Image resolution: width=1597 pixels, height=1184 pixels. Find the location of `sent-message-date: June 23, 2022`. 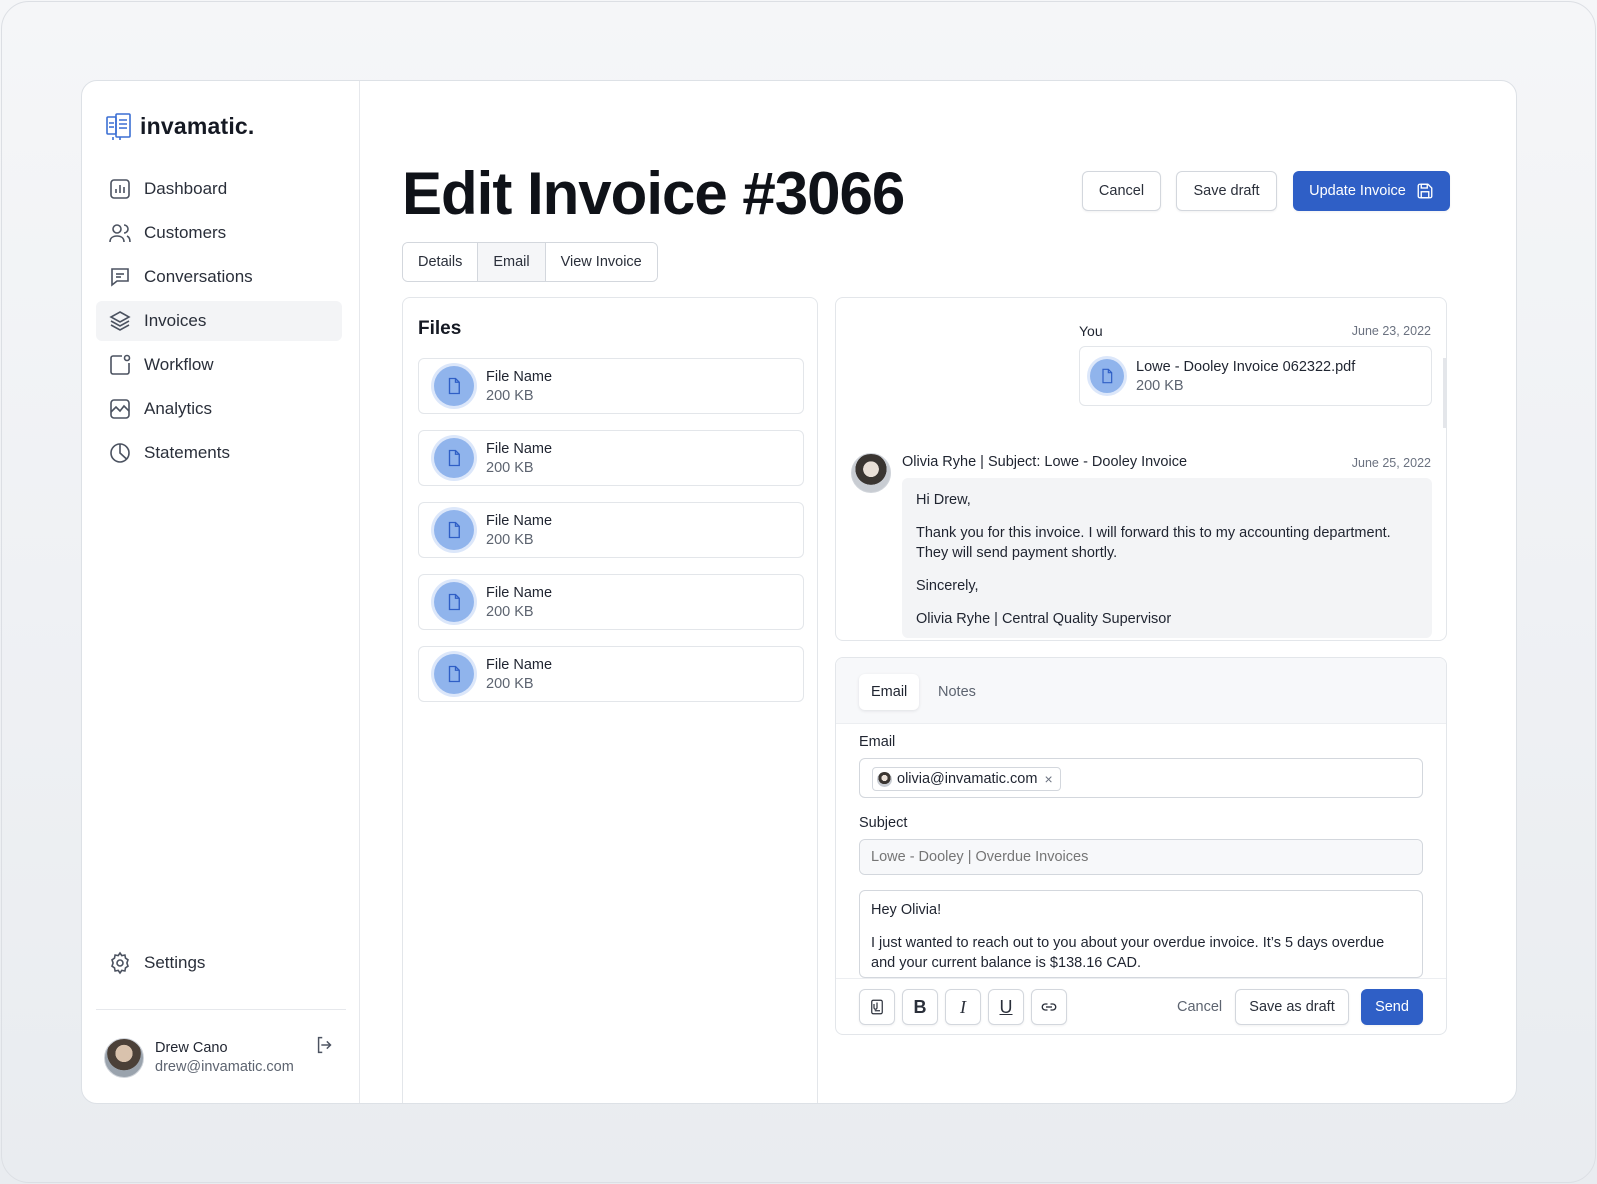

sent-message-date: June 23, 2022 is located at coordinates (1391, 331).